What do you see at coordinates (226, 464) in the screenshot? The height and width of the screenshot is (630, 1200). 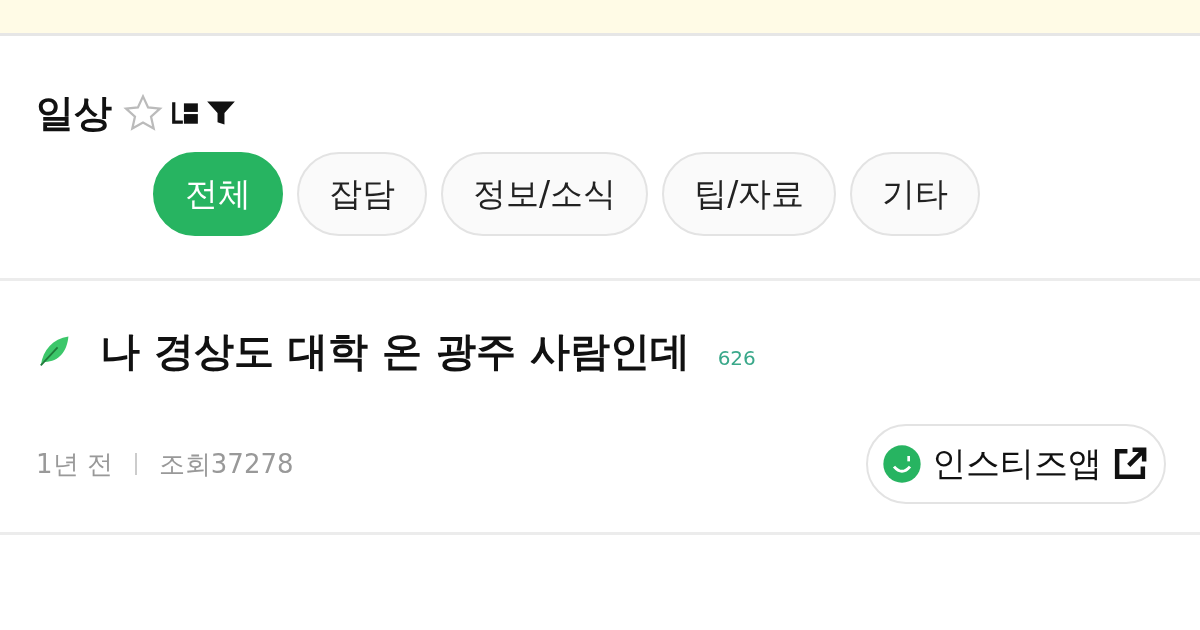 I see `view-count: 조회37278` at bounding box center [226, 464].